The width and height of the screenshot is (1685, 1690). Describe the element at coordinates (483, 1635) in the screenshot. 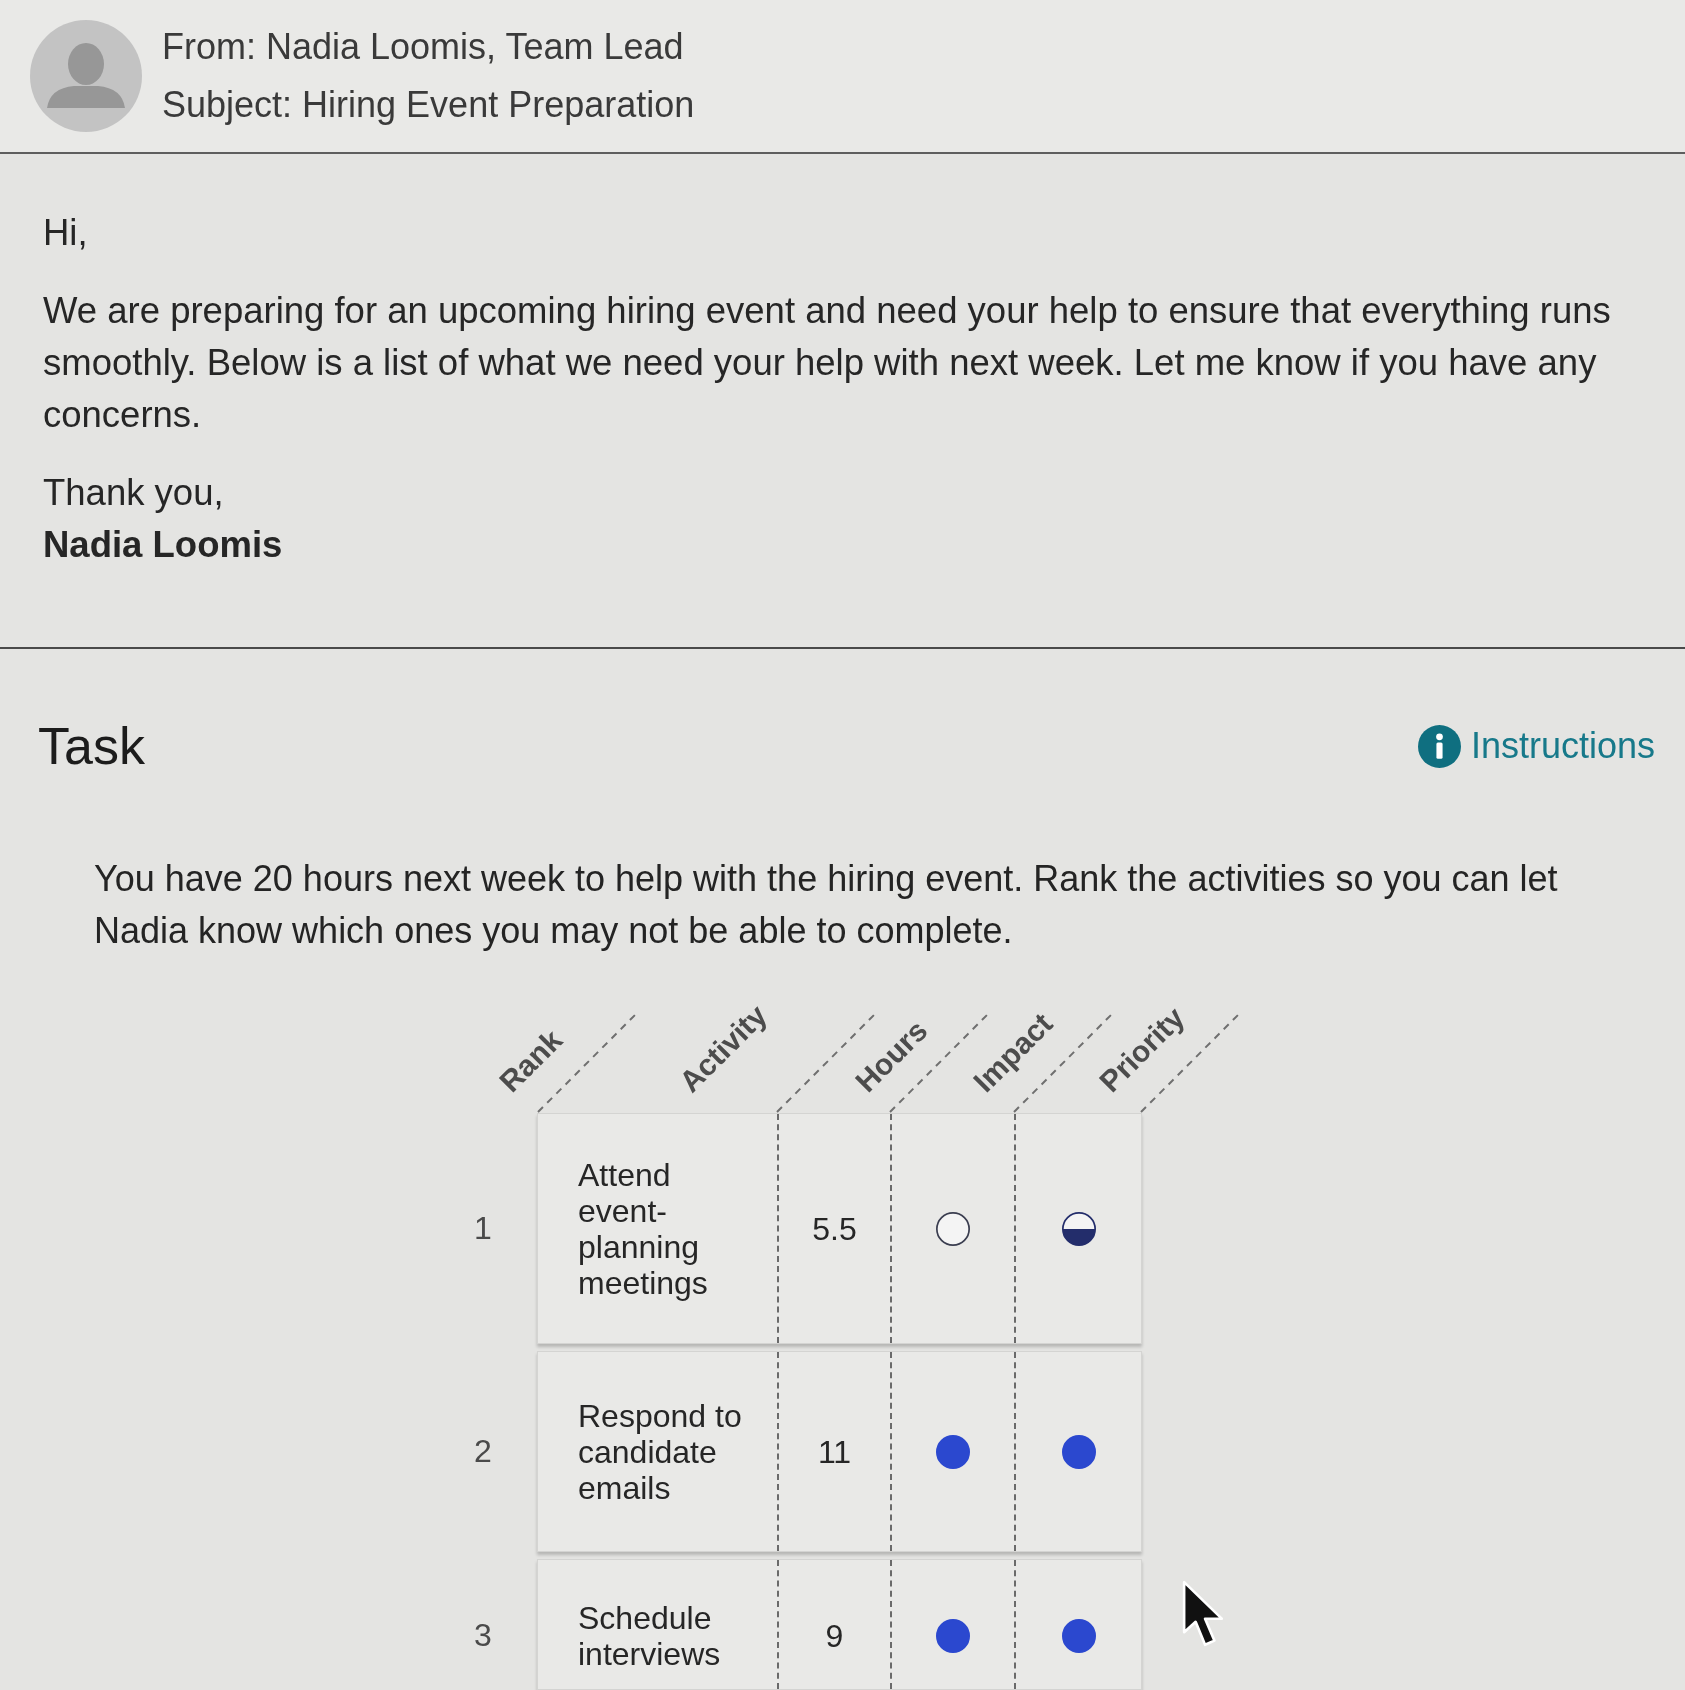

I see `rank-number: 3` at that location.